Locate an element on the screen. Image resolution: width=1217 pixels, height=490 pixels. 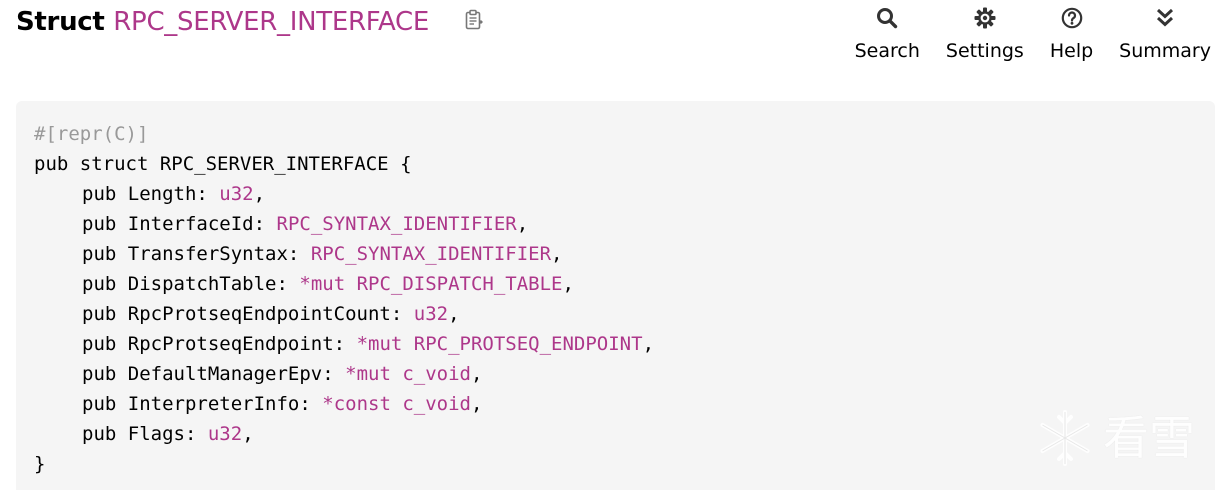
struct-field: pub RpcProtseqEndpointCount: u32, is located at coordinates (271, 314).